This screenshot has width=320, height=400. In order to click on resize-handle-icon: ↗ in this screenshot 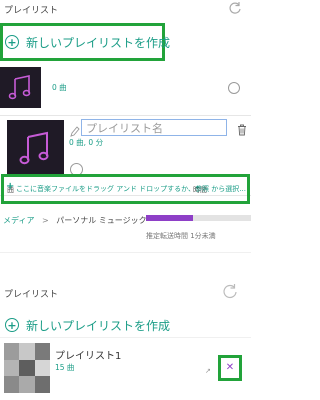, I will do `click(208, 371)`.